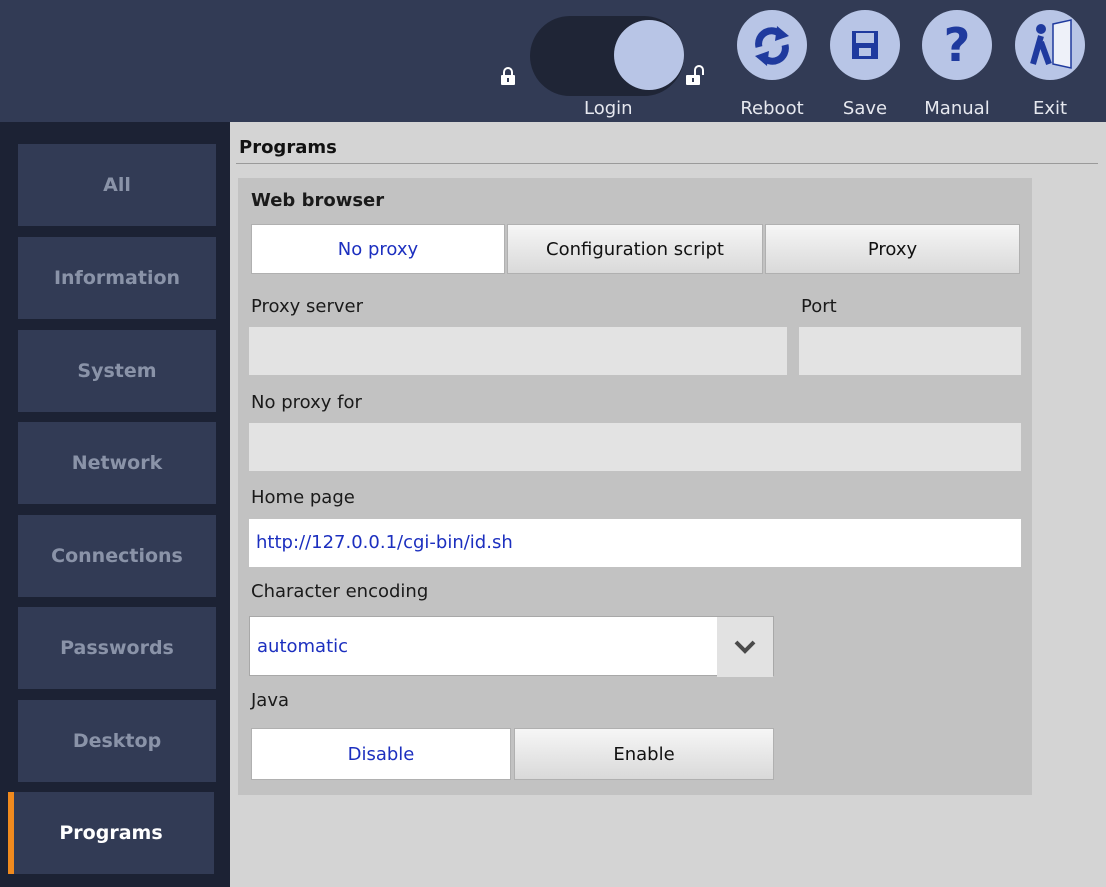 The width and height of the screenshot is (1106, 887). Describe the element at coordinates (819, 306) in the screenshot. I see `port-label: Port` at that location.